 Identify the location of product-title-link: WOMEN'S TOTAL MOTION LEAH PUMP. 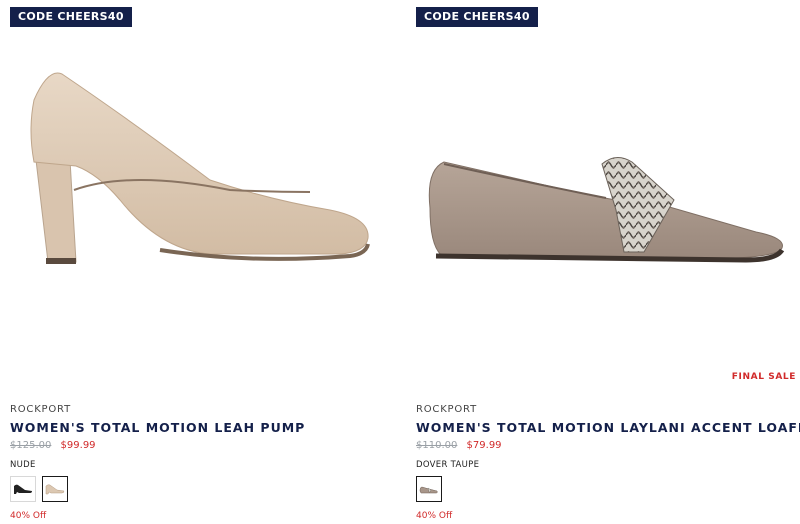
(157, 427).